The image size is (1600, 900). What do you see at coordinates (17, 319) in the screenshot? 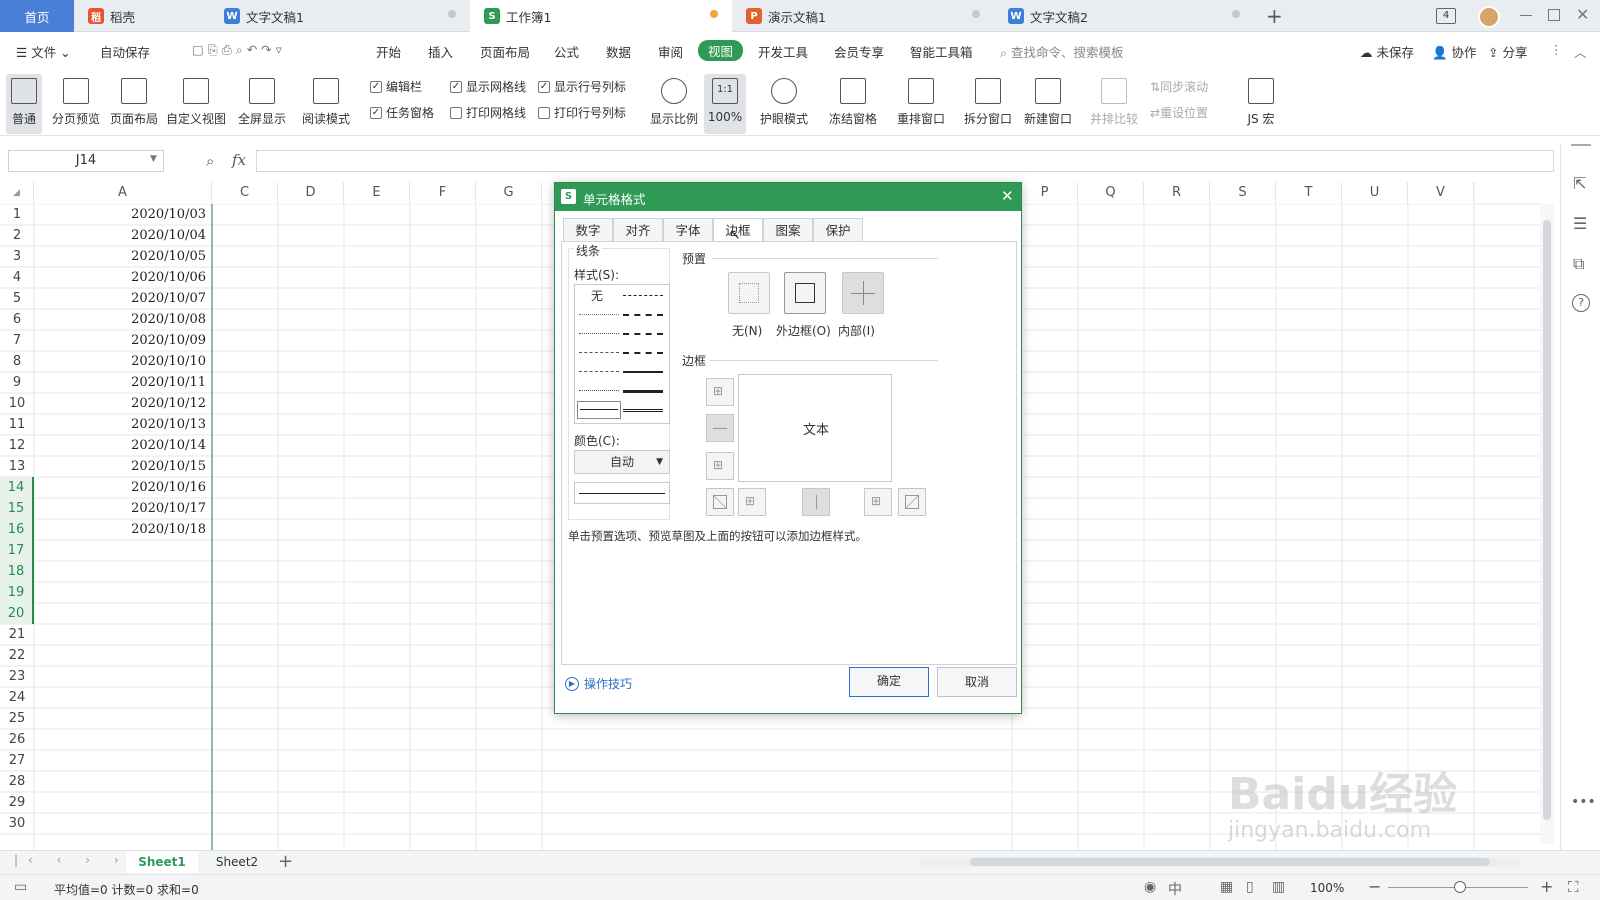
I see `row-header-6: 6` at bounding box center [17, 319].